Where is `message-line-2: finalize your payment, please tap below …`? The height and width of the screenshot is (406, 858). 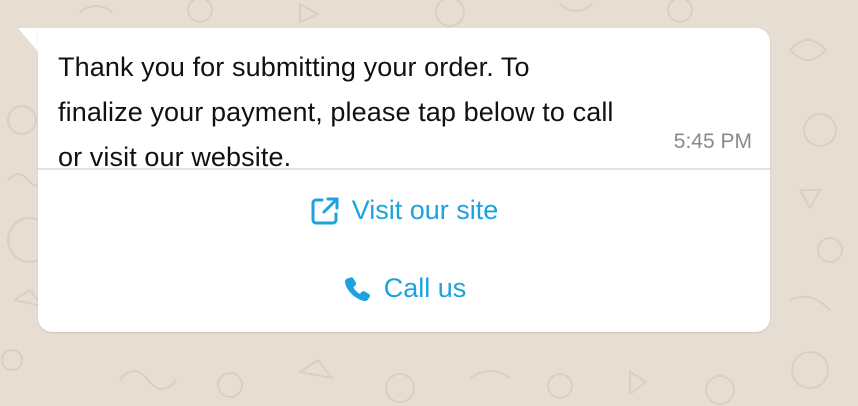 message-line-2: finalize your payment, please tap below … is located at coordinates (336, 112).